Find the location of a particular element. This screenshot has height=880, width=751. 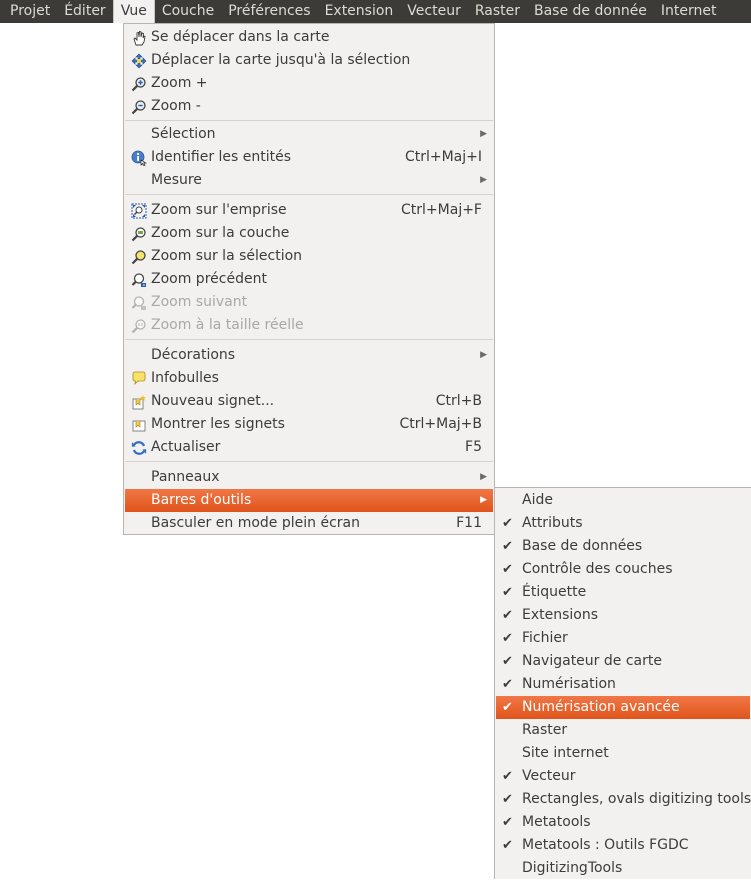

zoom-next-icon is located at coordinates (138, 302).